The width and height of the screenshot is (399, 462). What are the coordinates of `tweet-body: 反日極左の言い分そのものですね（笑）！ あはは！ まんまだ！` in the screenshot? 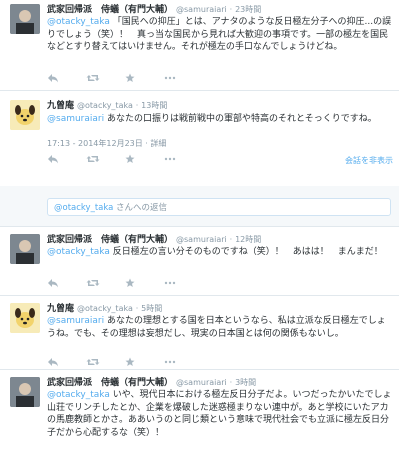 It's located at (247, 252).